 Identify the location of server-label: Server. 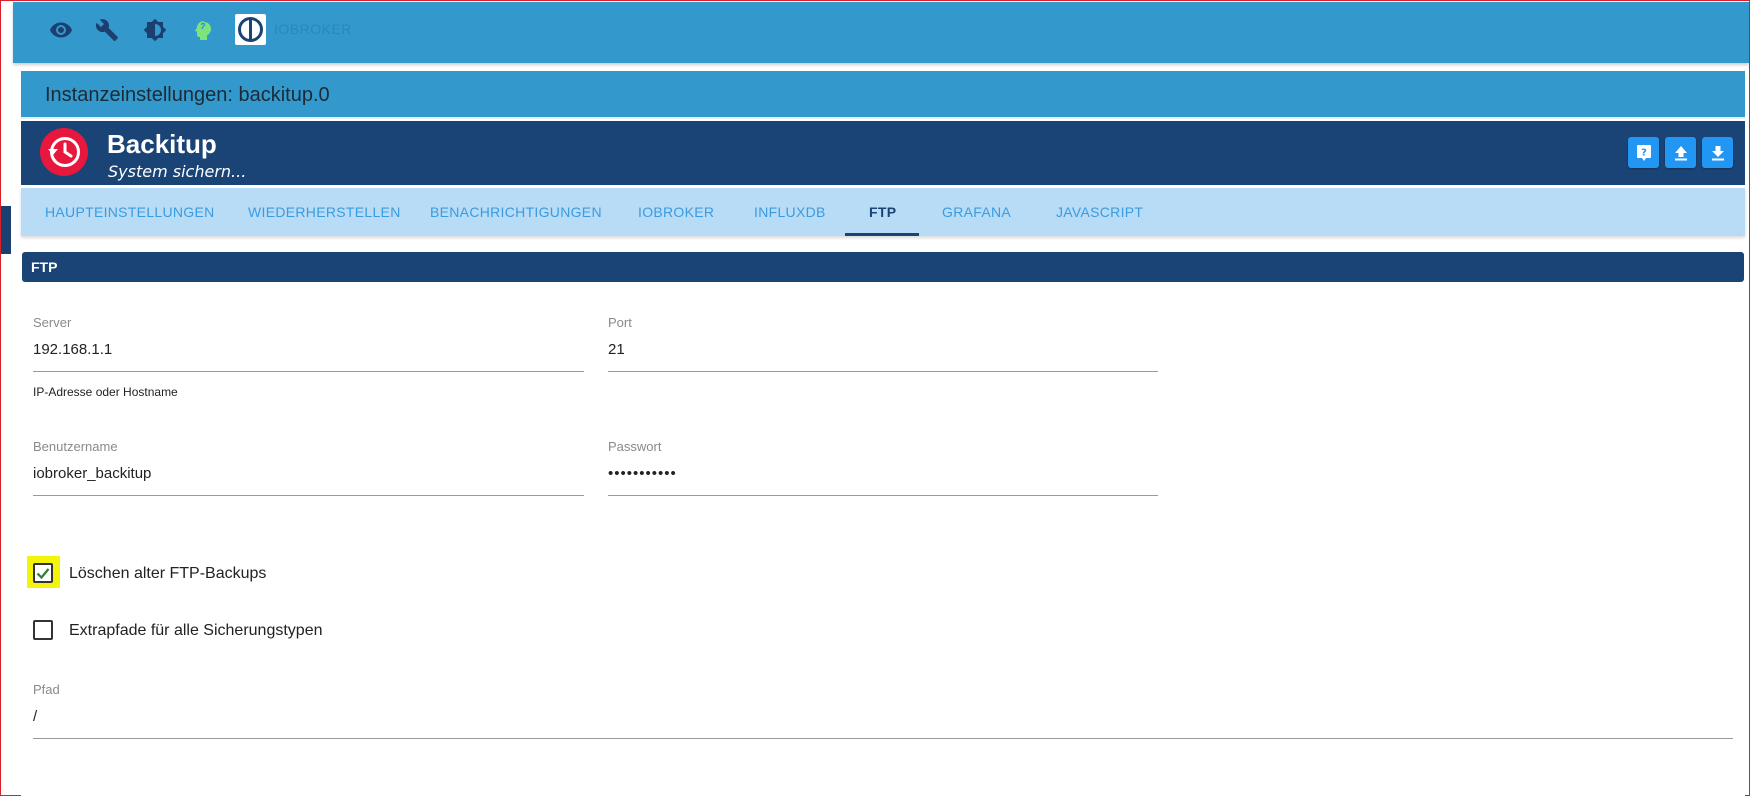
(52, 322).